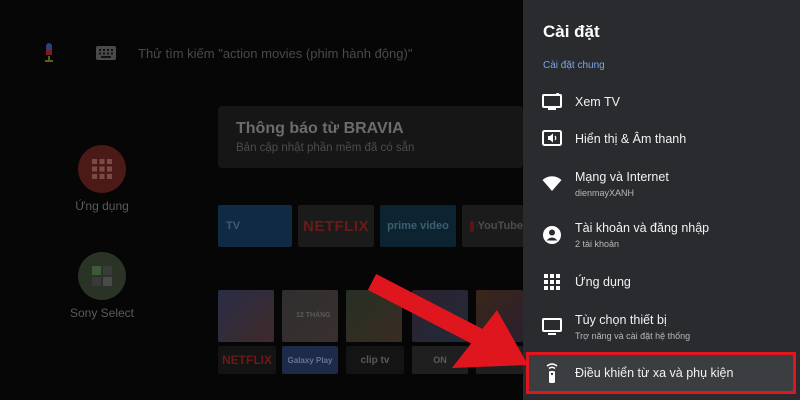 Image resolution: width=800 pixels, height=400 pixels. I want to click on sony-select-shortcut: Sony Select, so click(102, 286).